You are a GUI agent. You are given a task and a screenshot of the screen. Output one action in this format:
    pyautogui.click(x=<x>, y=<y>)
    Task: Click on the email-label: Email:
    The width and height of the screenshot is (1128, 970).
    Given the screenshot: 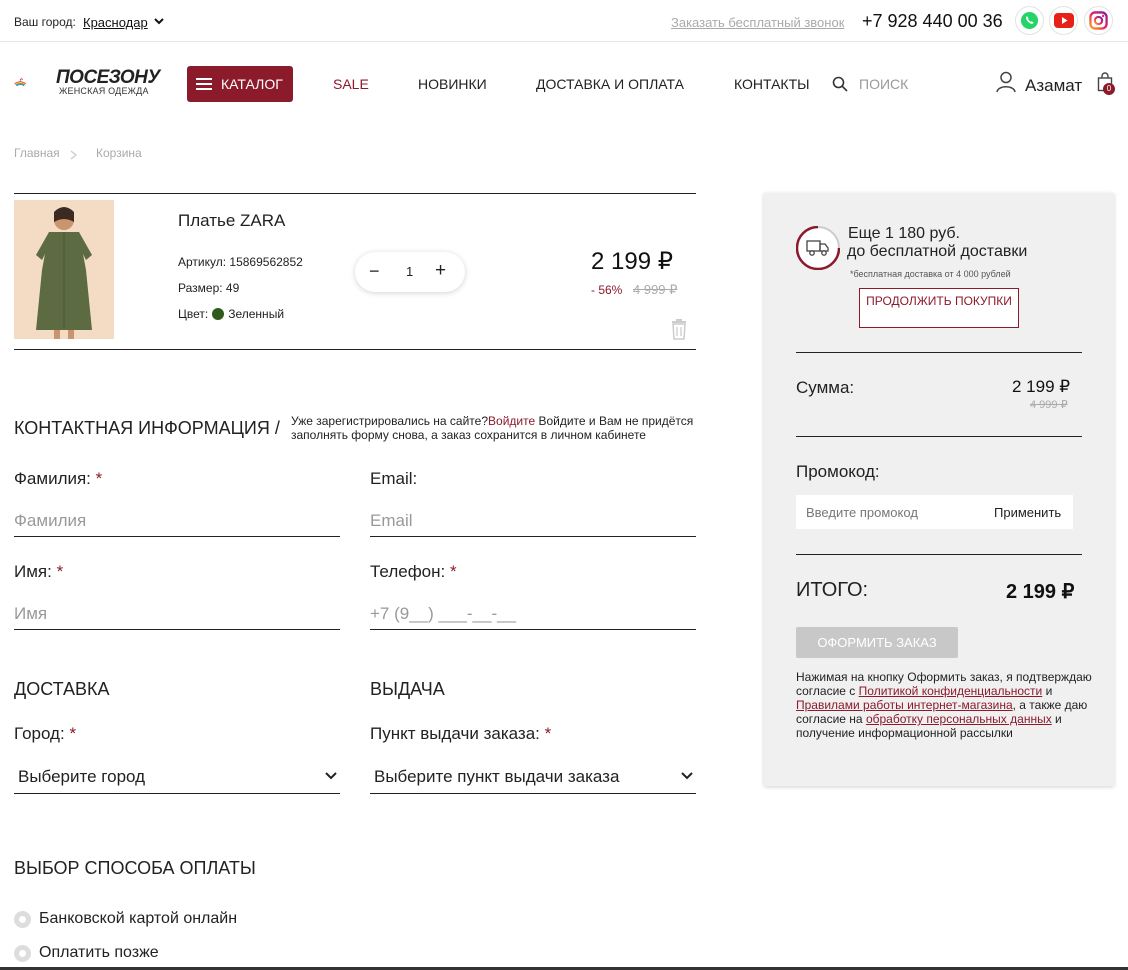 What is the action you would take?
    pyautogui.click(x=394, y=478)
    